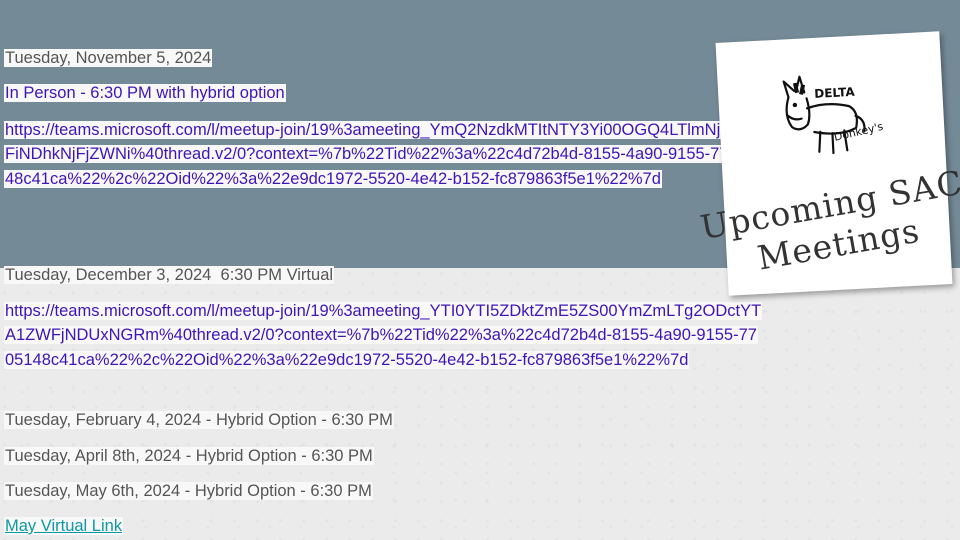  What do you see at coordinates (108, 58) in the screenshot?
I see `nov-date: Tuesday, November 5, 2024` at bounding box center [108, 58].